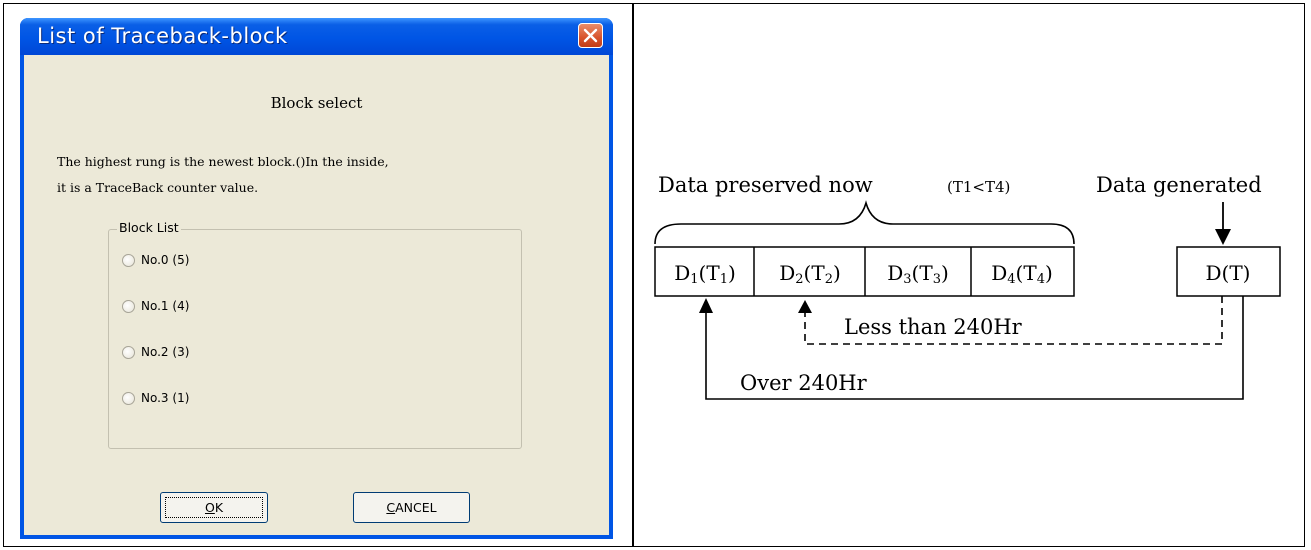 This screenshot has height=550, width=1311. I want to click on over-label: Over 240Hr, so click(804, 383).